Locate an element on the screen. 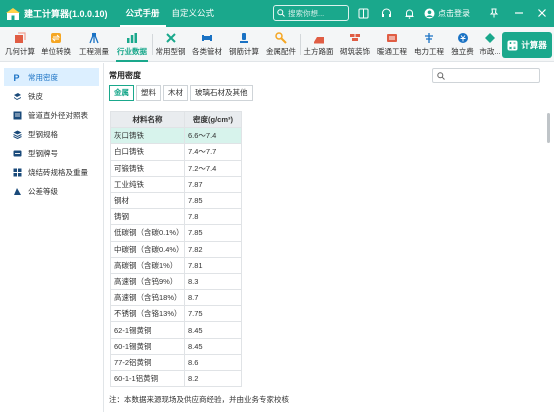 This screenshot has height=412, width=554. table-row: 高速钢（含钨18%） 8.7 is located at coordinates (176, 298).